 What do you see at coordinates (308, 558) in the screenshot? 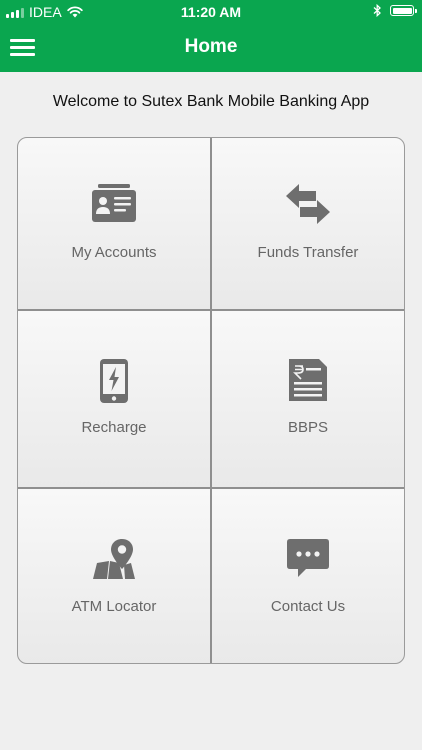
I see `chat-bubble-icon` at bounding box center [308, 558].